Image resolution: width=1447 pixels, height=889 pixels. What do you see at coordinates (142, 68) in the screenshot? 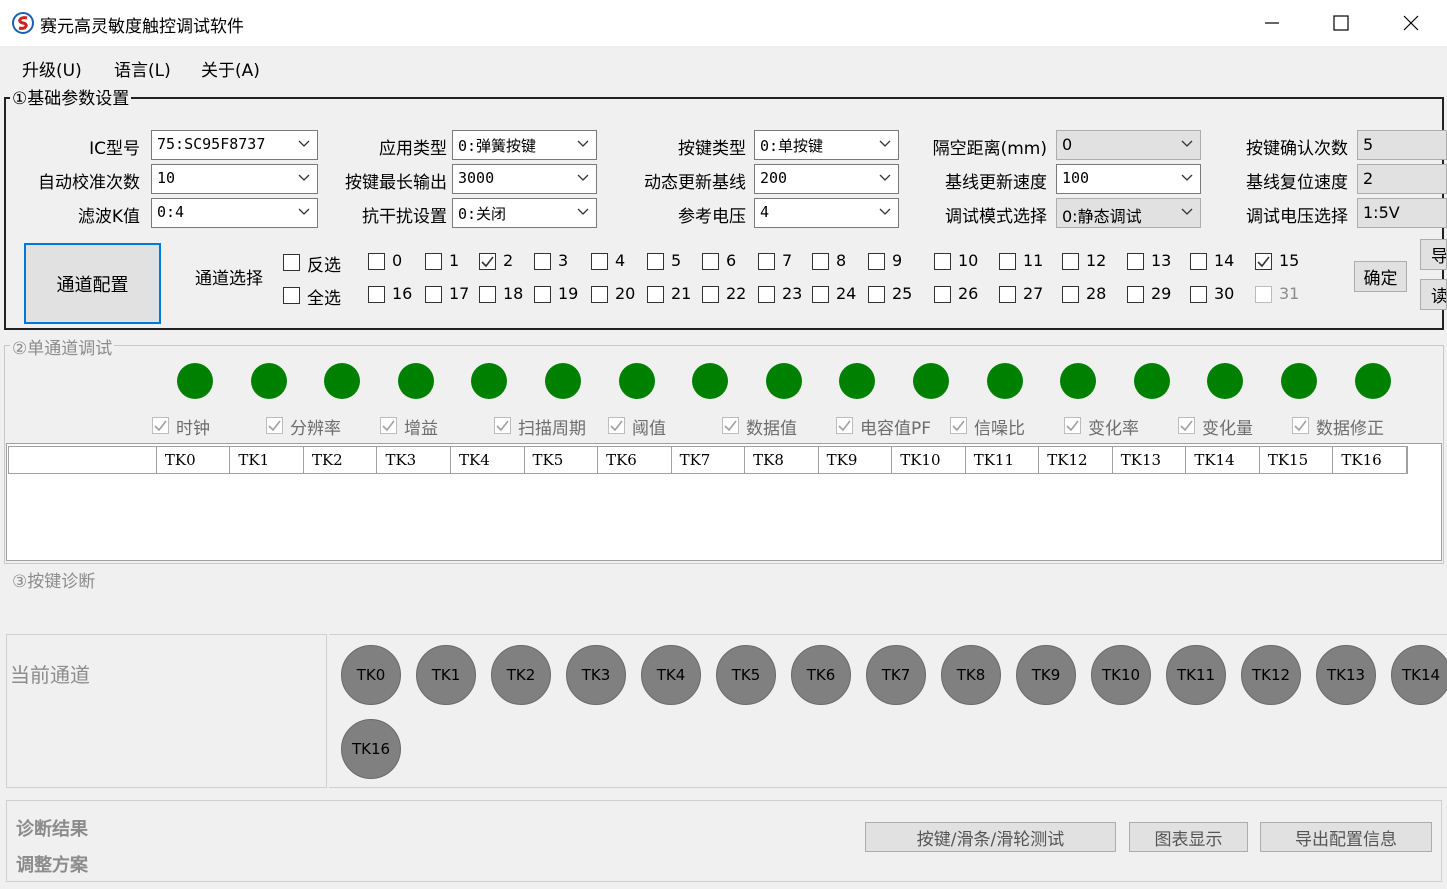
I see `menu-language: 语言(L)` at bounding box center [142, 68].